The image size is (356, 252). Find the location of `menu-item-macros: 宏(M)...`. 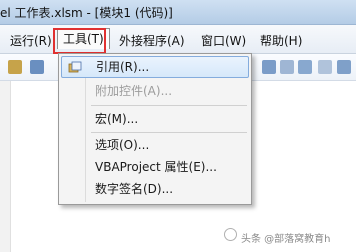

menu-item-macros: 宏(M)... is located at coordinates (155, 119).